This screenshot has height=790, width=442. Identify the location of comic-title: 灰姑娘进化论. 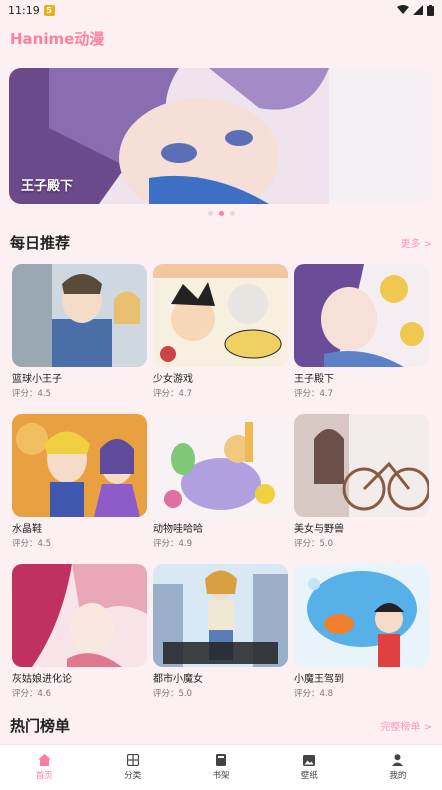
(42, 679).